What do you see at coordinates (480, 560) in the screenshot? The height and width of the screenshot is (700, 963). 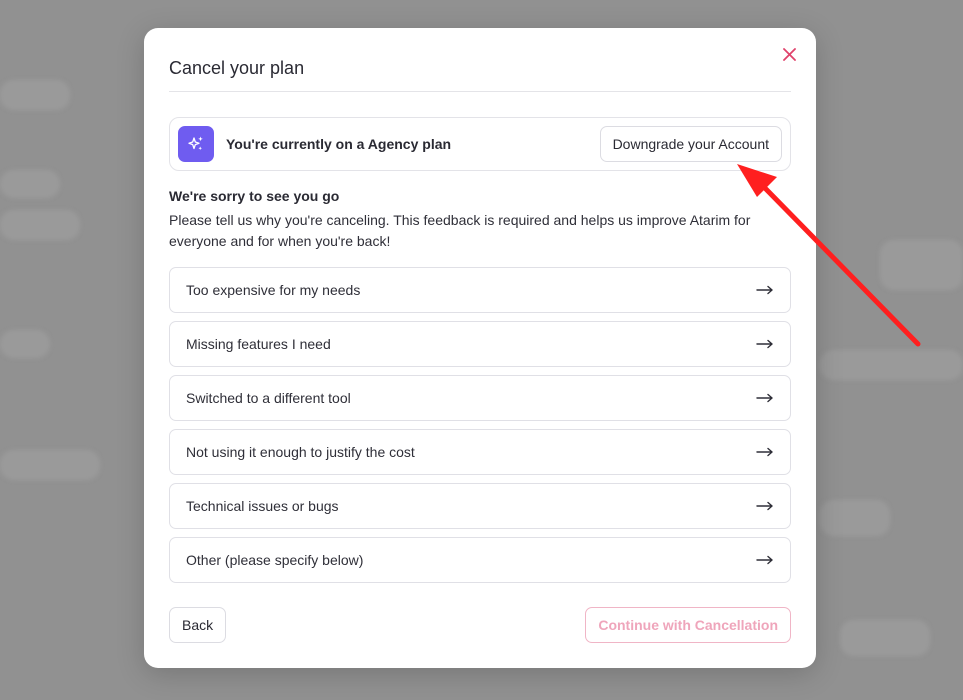 I see `reason-option-other: Other (please specify below)` at bounding box center [480, 560].